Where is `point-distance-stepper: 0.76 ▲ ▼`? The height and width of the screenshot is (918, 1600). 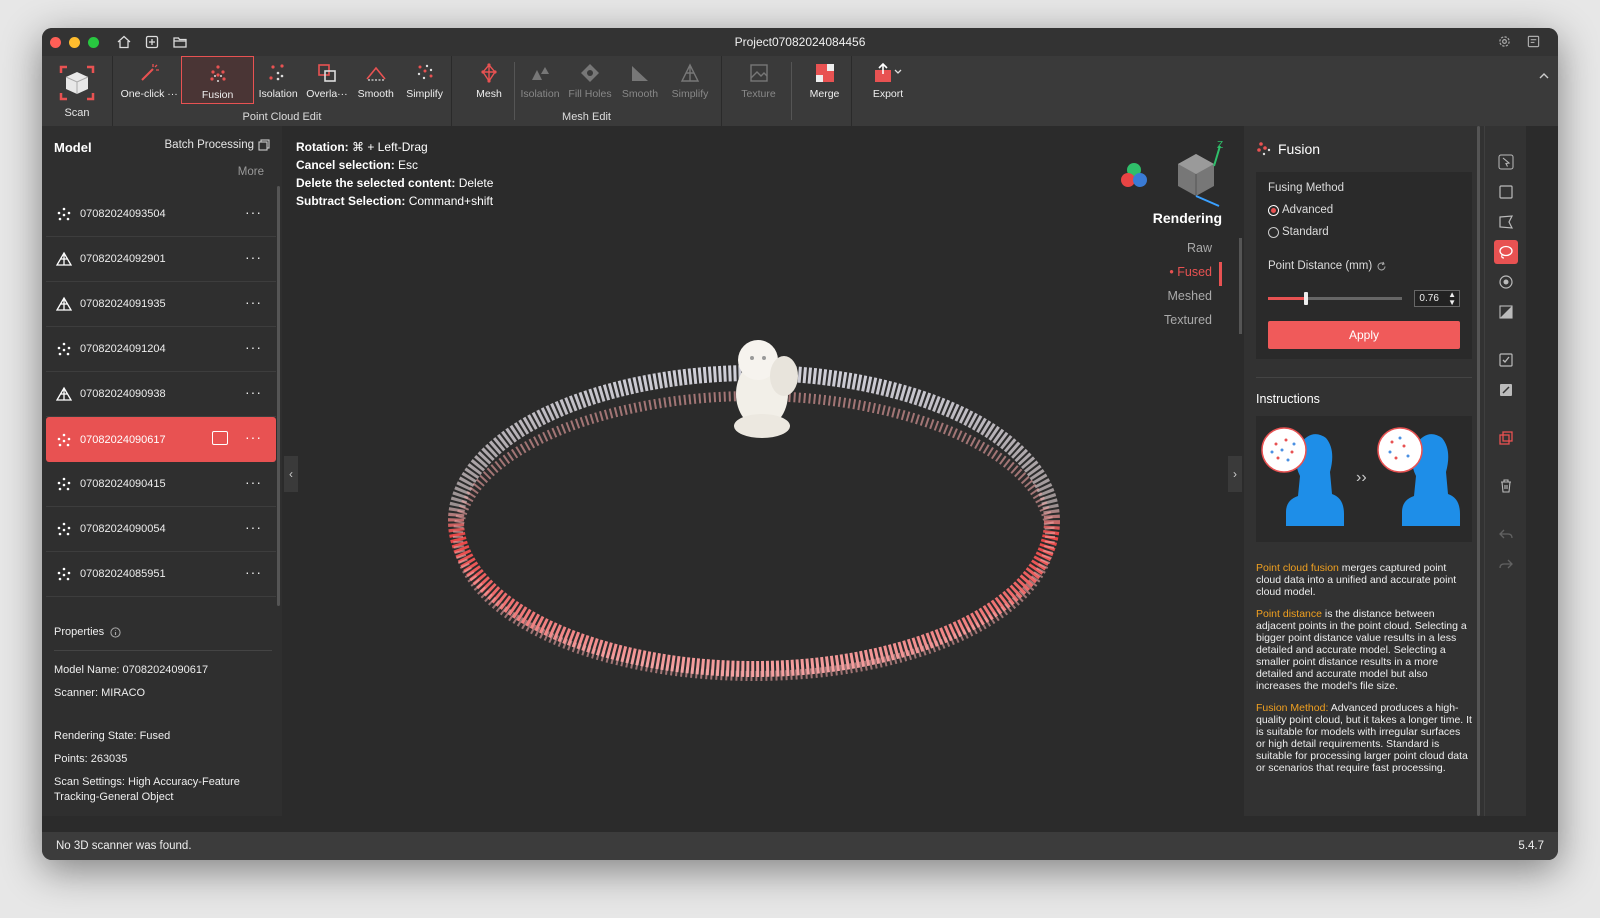 point-distance-stepper: 0.76 ▲ ▼ is located at coordinates (1437, 298).